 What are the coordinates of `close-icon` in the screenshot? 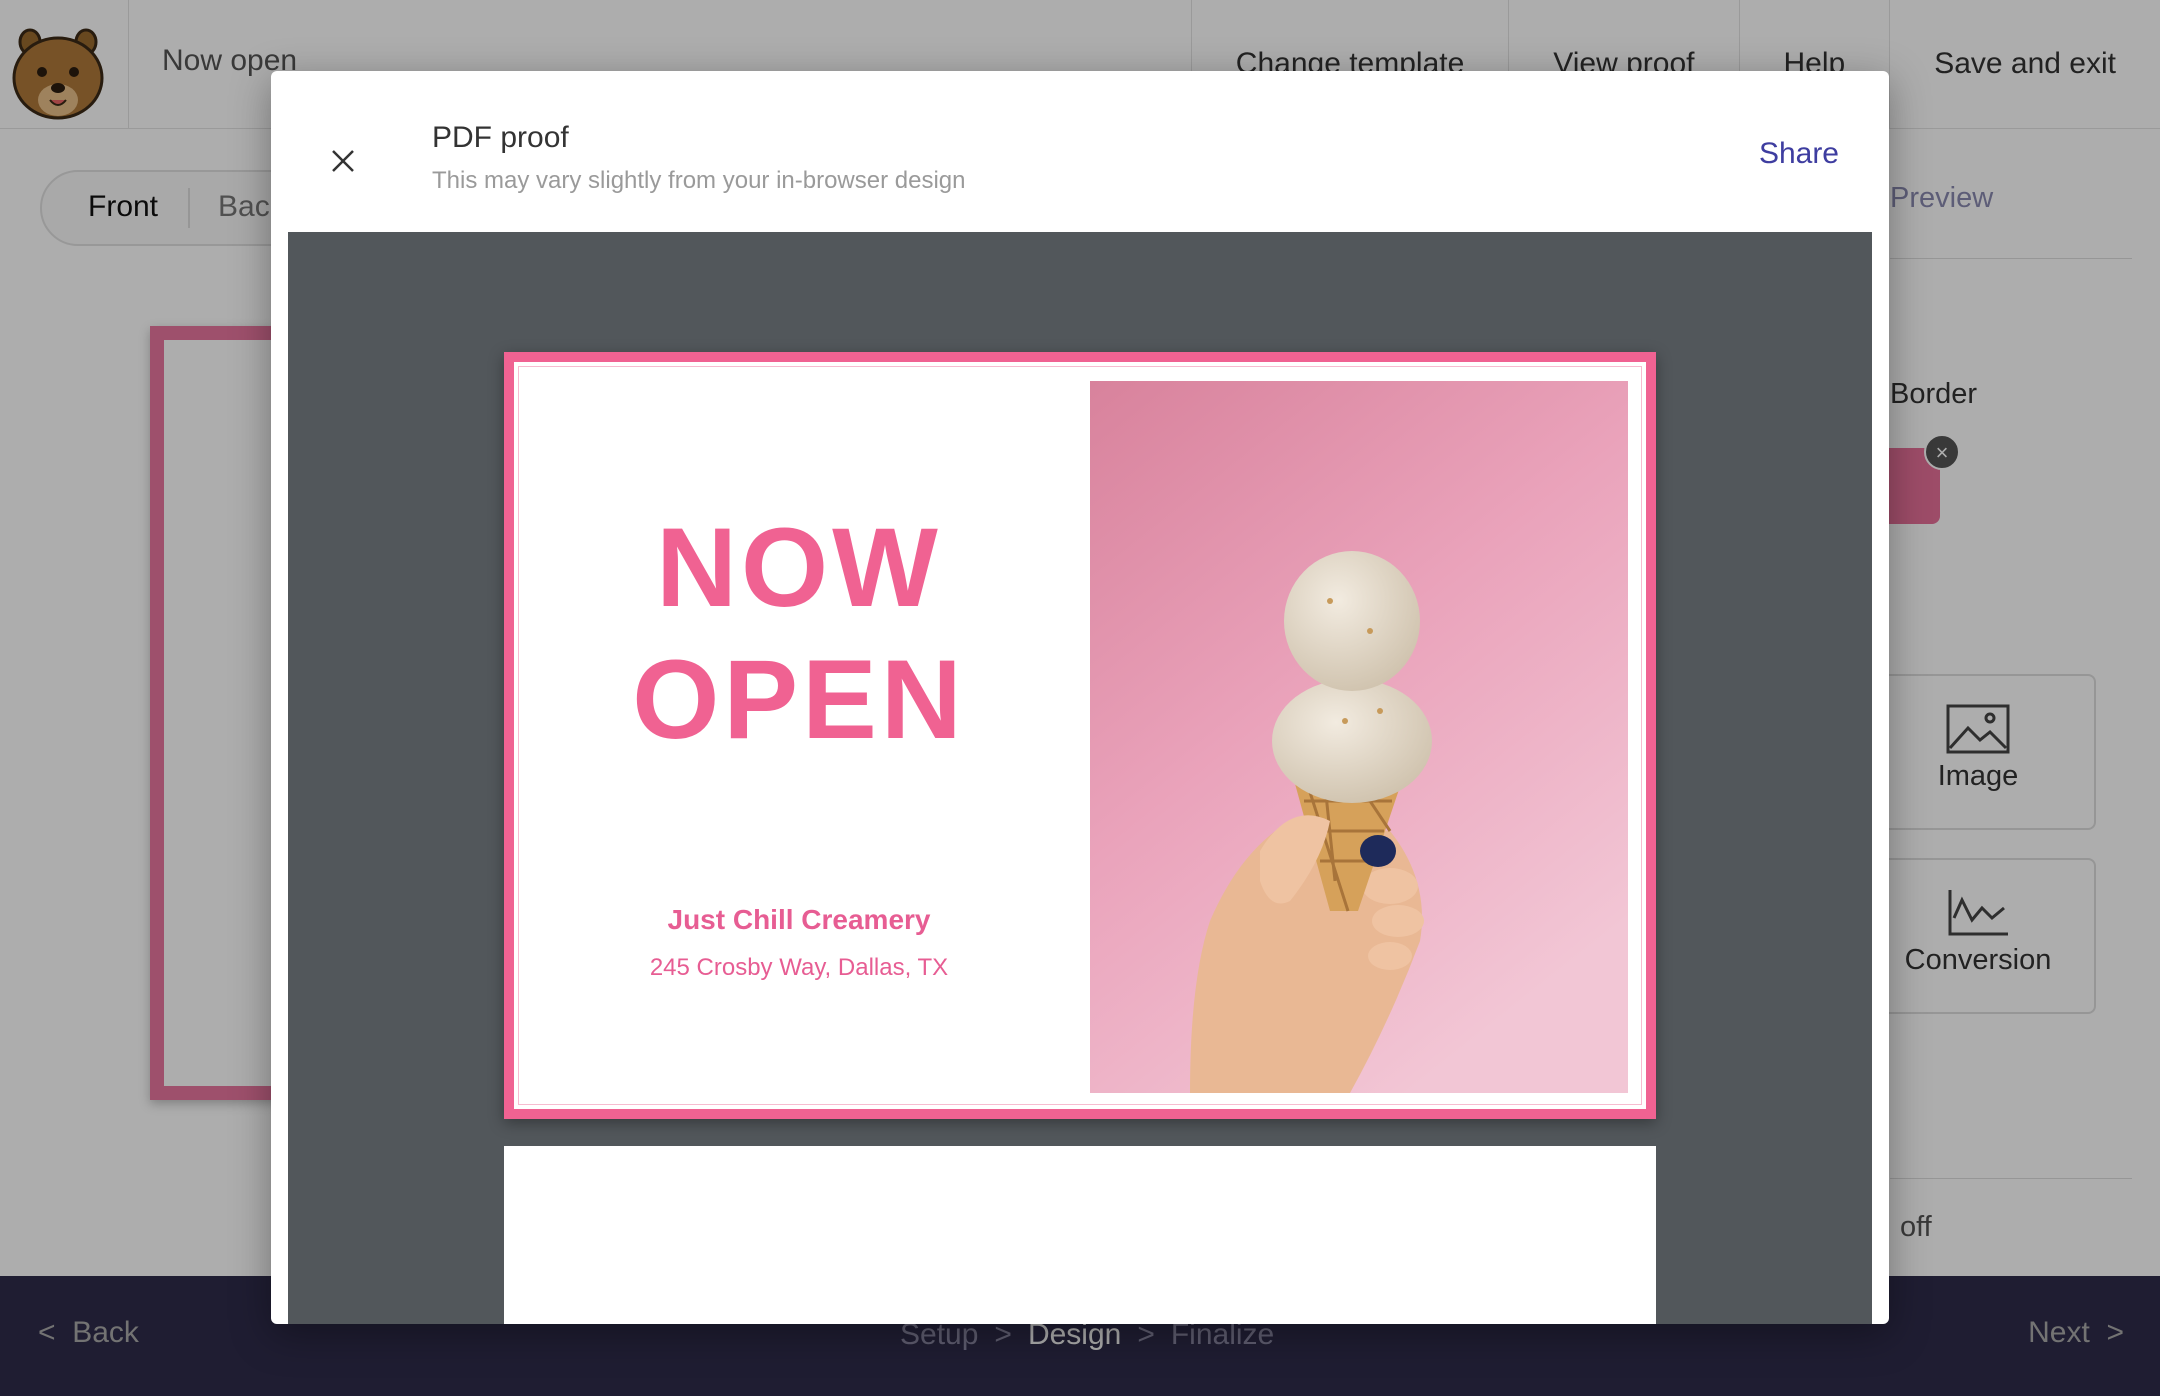 It's located at (343, 161).